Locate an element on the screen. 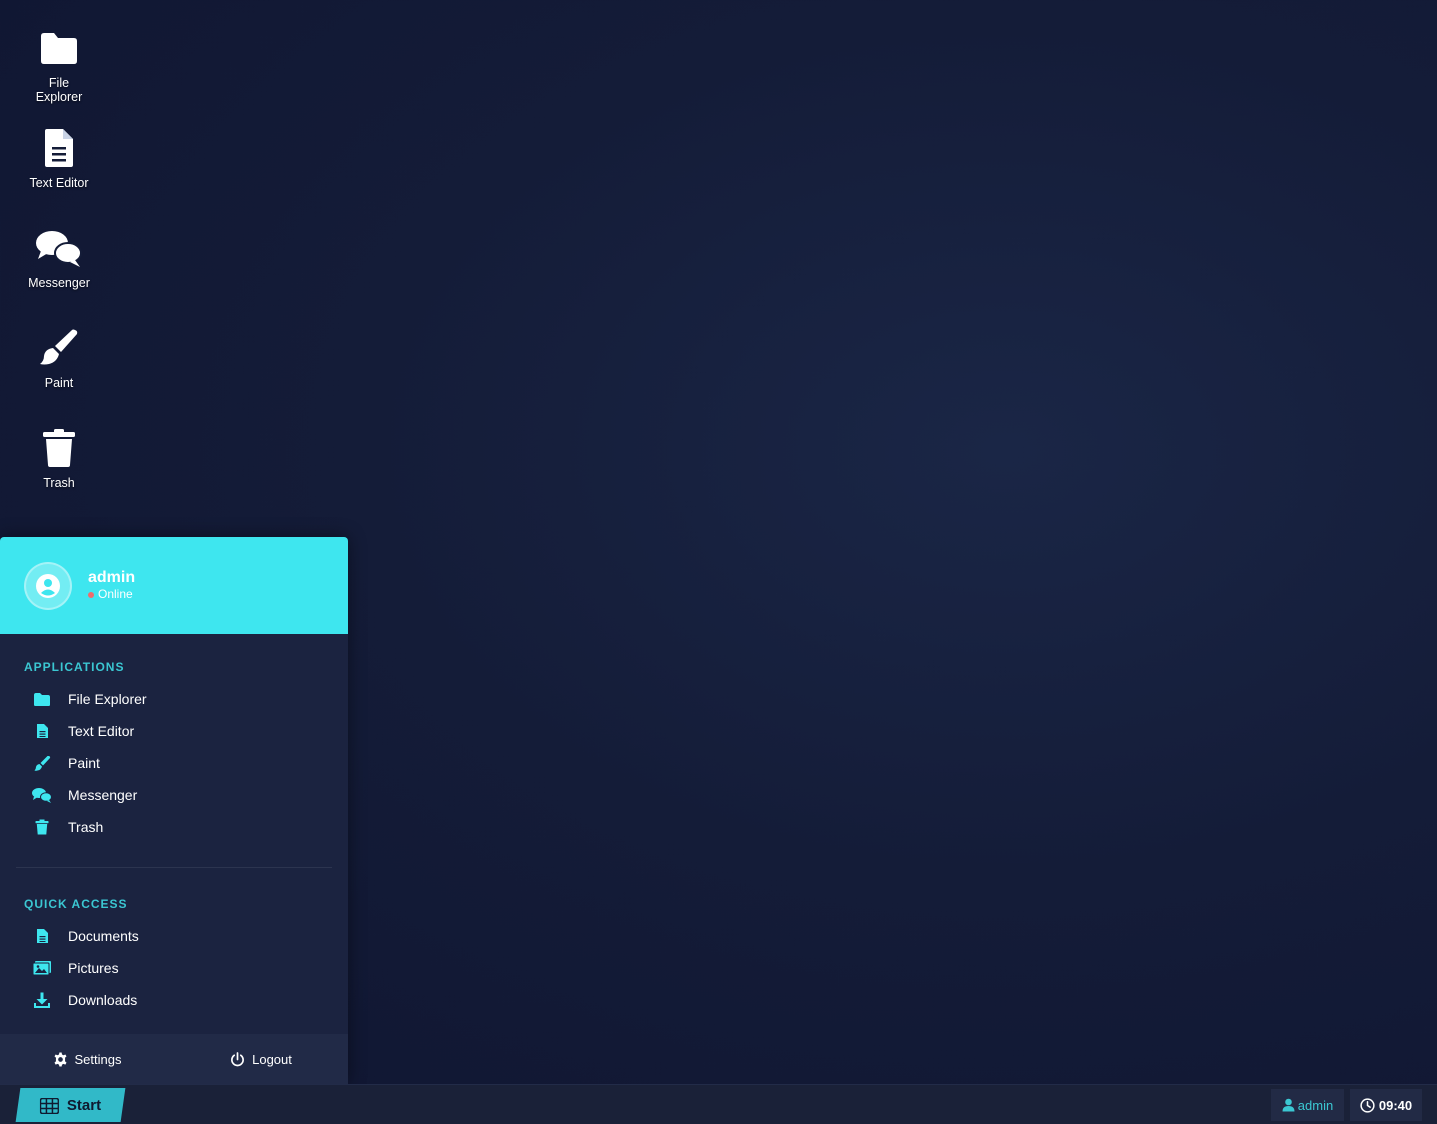 The height and width of the screenshot is (1124, 1437). settings-label: Settings is located at coordinates (98, 1059).